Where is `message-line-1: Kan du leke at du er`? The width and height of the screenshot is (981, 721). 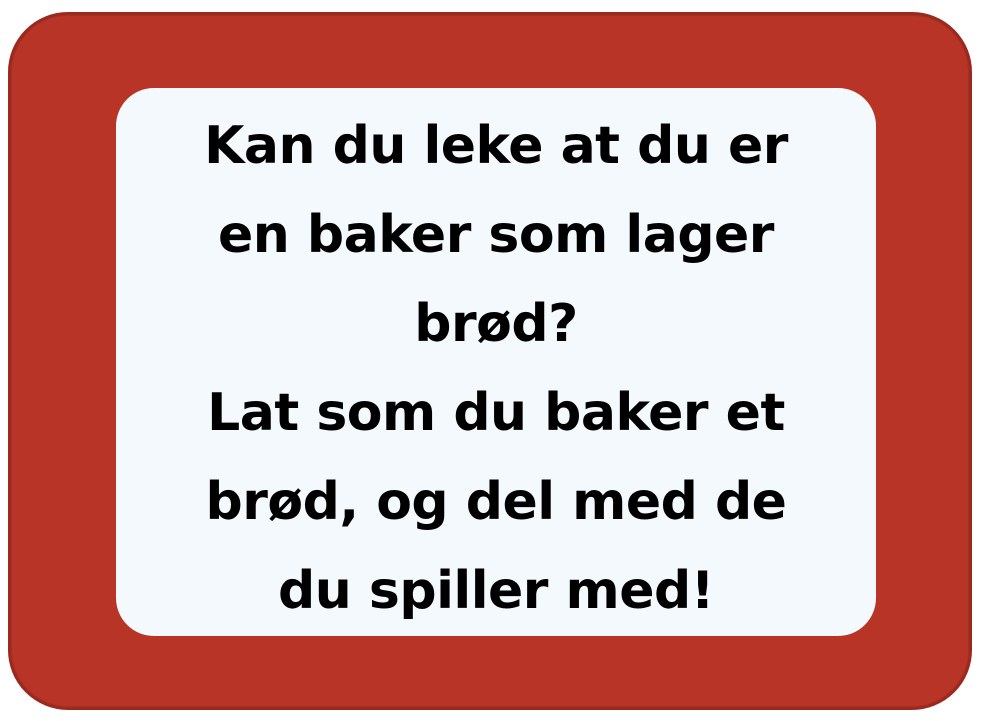
message-line-1: Kan du leke at du er is located at coordinates (496, 146).